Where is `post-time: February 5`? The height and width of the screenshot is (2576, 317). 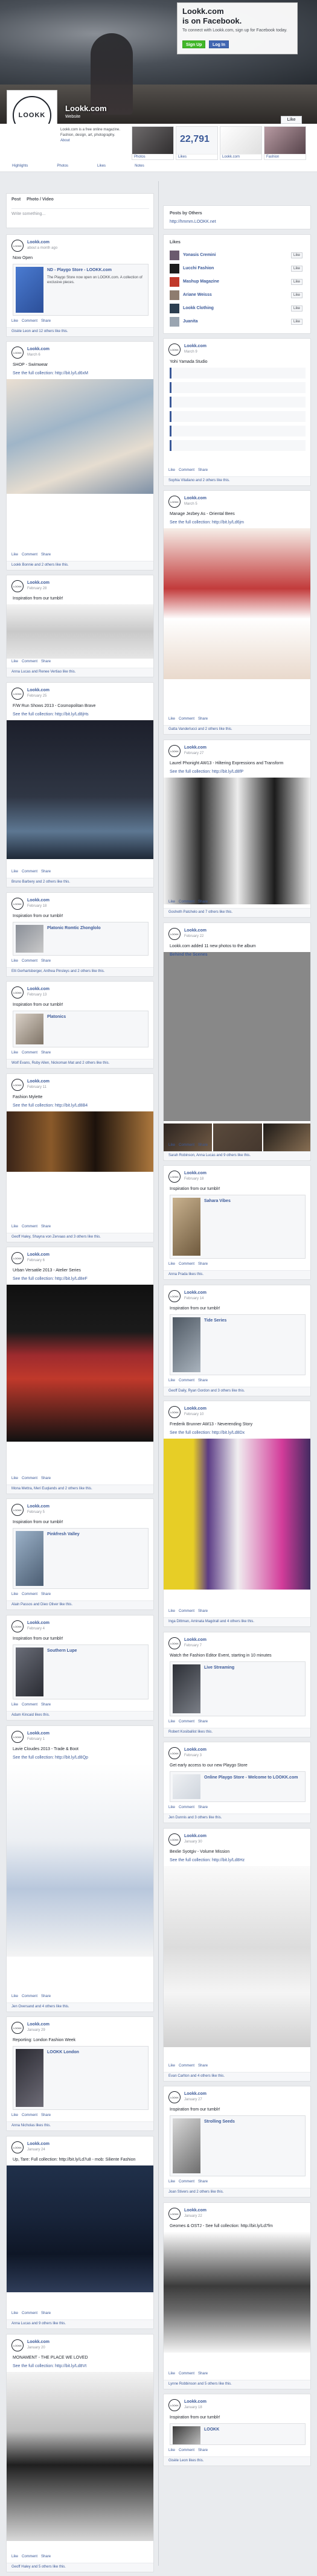 post-time: February 5 is located at coordinates (36, 1512).